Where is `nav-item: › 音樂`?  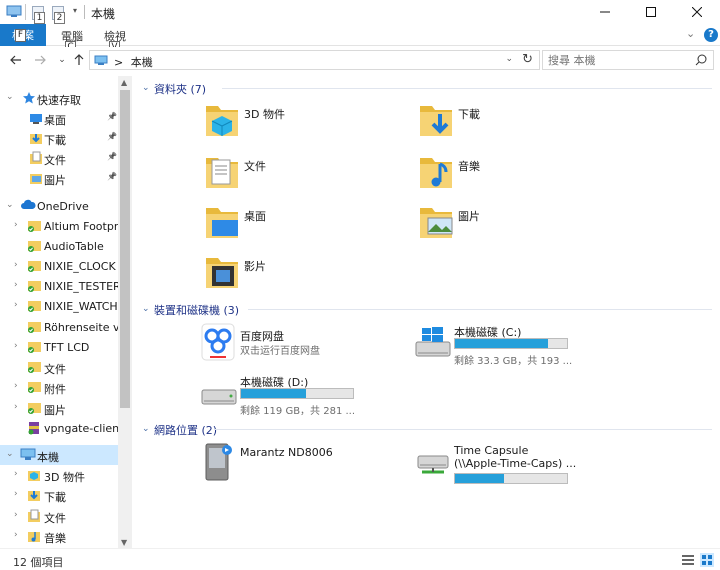 nav-item: › 音樂 is located at coordinates (59, 536).